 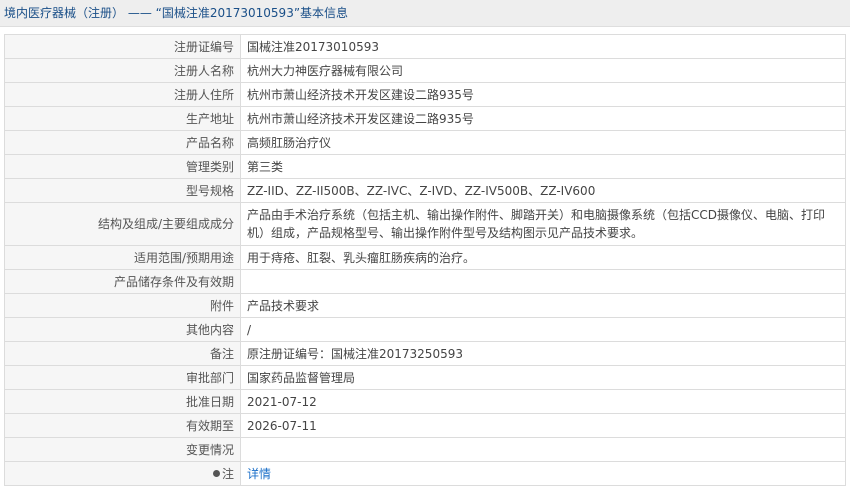 I want to click on row-label: 注册证编号, so click(x=122, y=46).